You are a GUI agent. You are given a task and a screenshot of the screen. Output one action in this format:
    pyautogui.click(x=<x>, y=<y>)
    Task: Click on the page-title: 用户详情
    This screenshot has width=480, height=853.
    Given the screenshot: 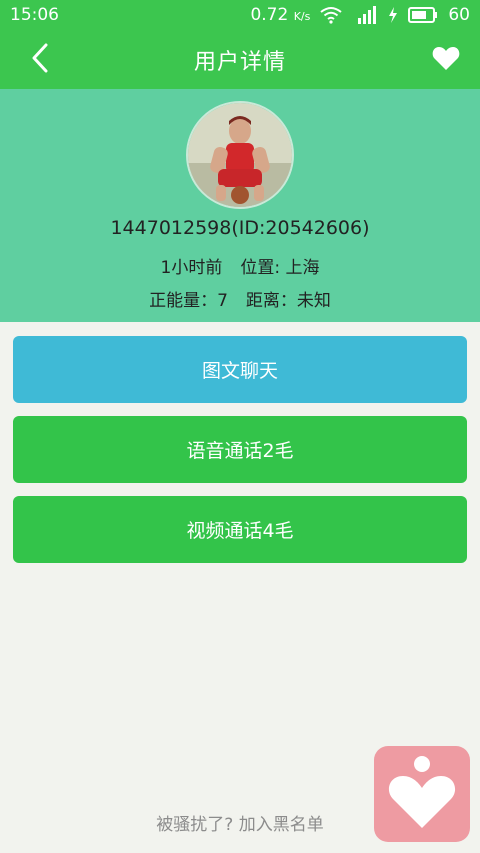 What is the action you would take?
    pyautogui.click(x=239, y=62)
    